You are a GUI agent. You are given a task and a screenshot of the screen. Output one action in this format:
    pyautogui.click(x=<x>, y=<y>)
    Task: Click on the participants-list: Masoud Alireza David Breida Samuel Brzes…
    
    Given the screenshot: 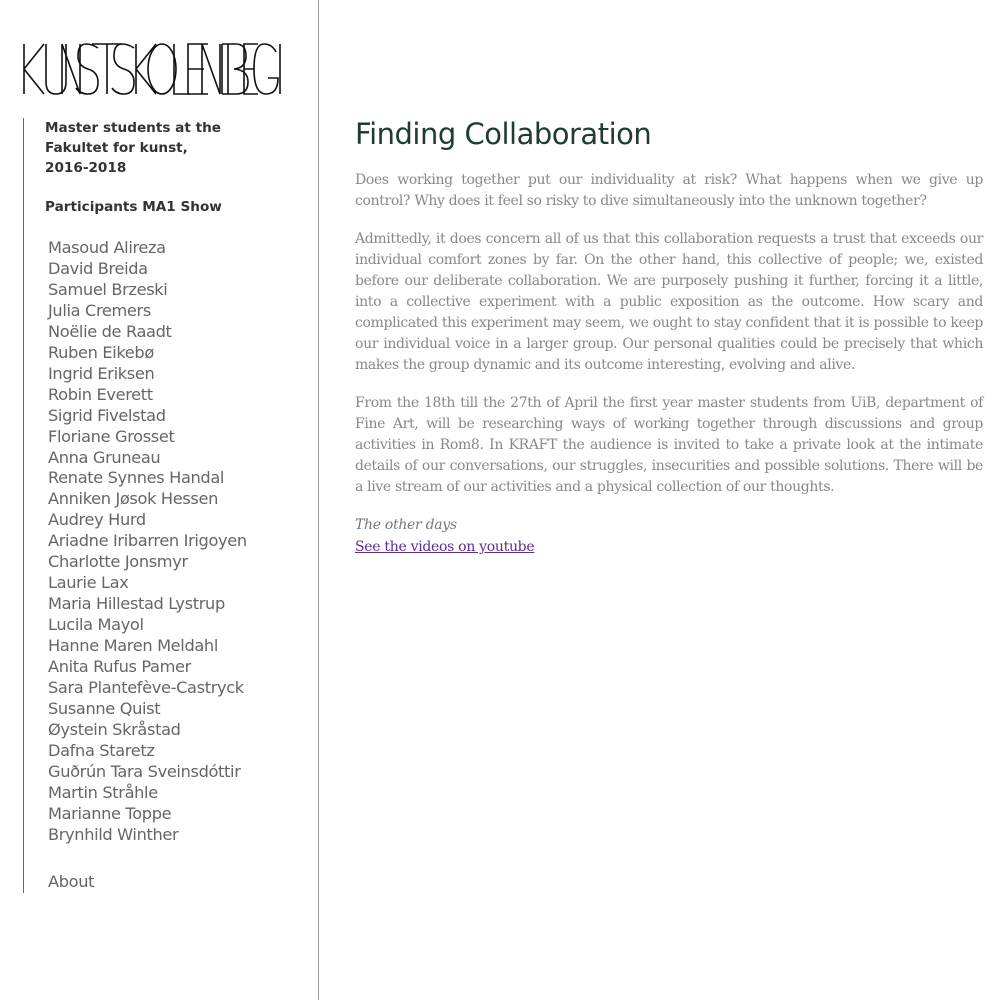 What is the action you would take?
    pyautogui.click(x=147, y=542)
    